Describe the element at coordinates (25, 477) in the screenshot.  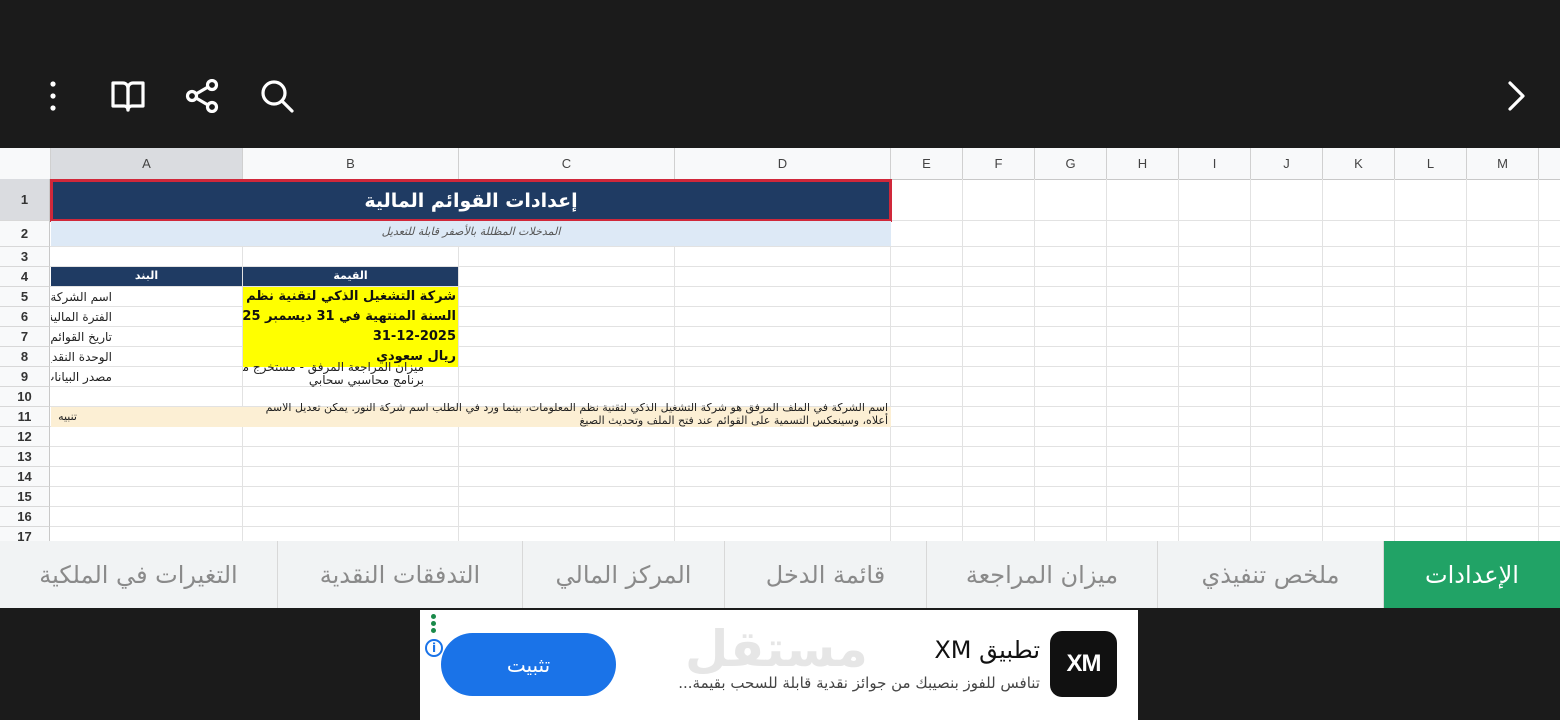
I see `row-header-14: 14` at that location.